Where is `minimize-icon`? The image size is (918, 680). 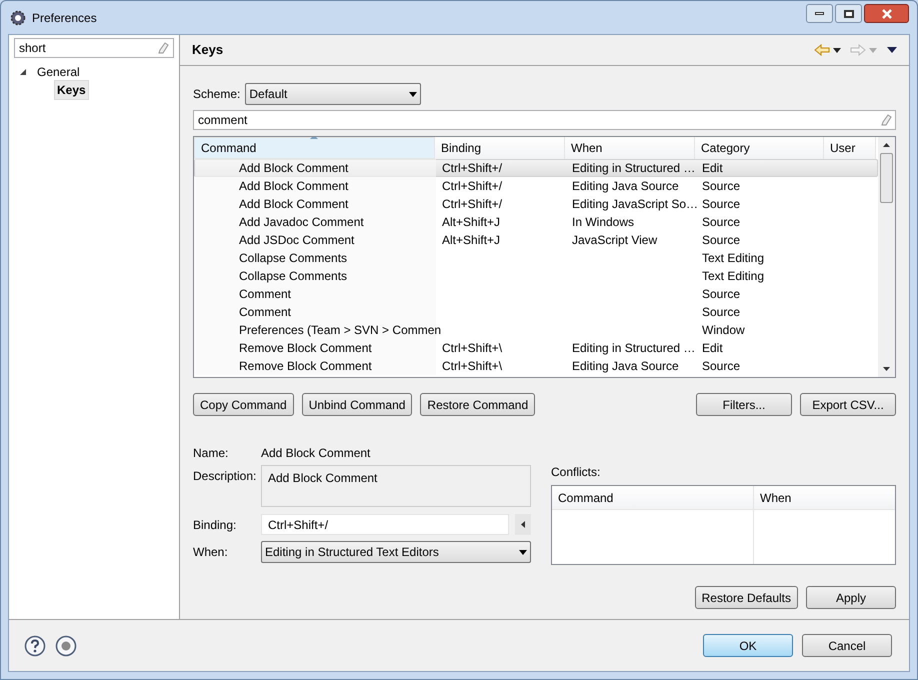 minimize-icon is located at coordinates (819, 13).